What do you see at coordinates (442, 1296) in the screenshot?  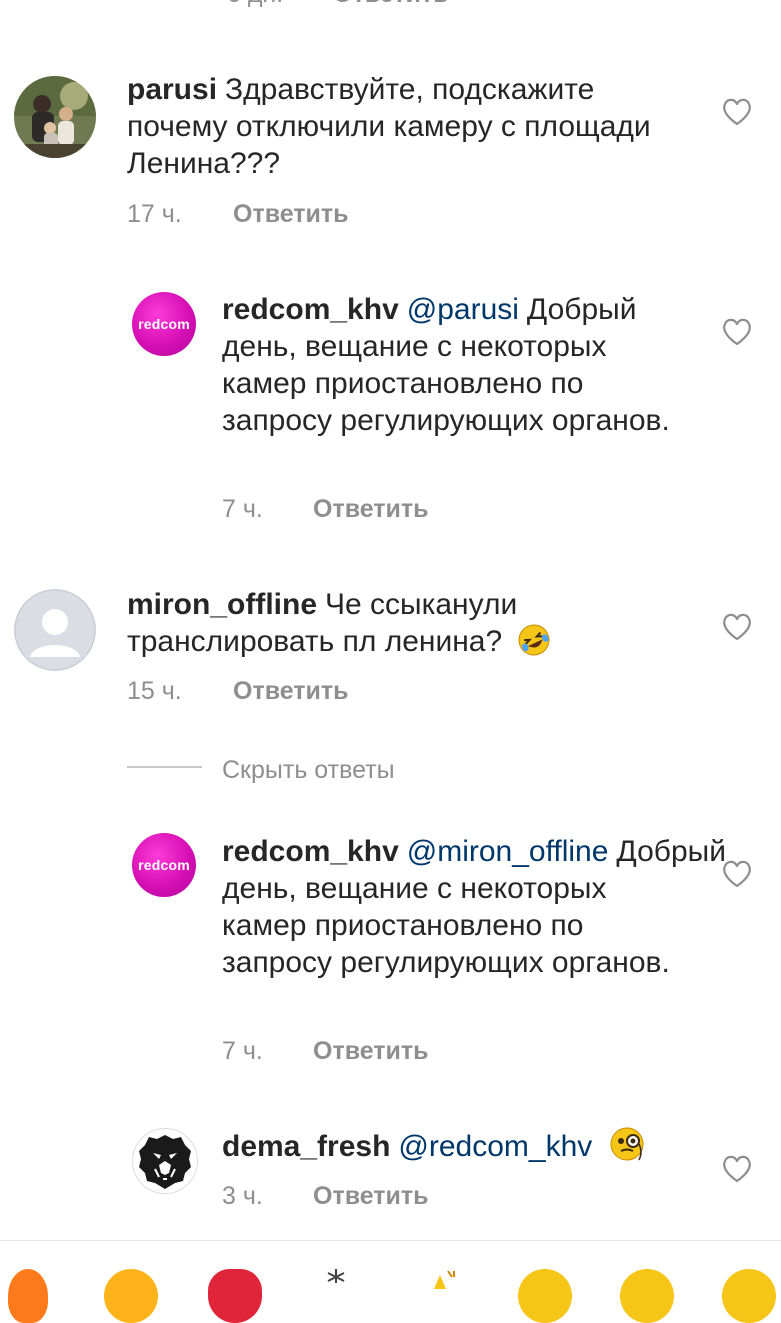 I see `clap-emoji-icon` at bounding box center [442, 1296].